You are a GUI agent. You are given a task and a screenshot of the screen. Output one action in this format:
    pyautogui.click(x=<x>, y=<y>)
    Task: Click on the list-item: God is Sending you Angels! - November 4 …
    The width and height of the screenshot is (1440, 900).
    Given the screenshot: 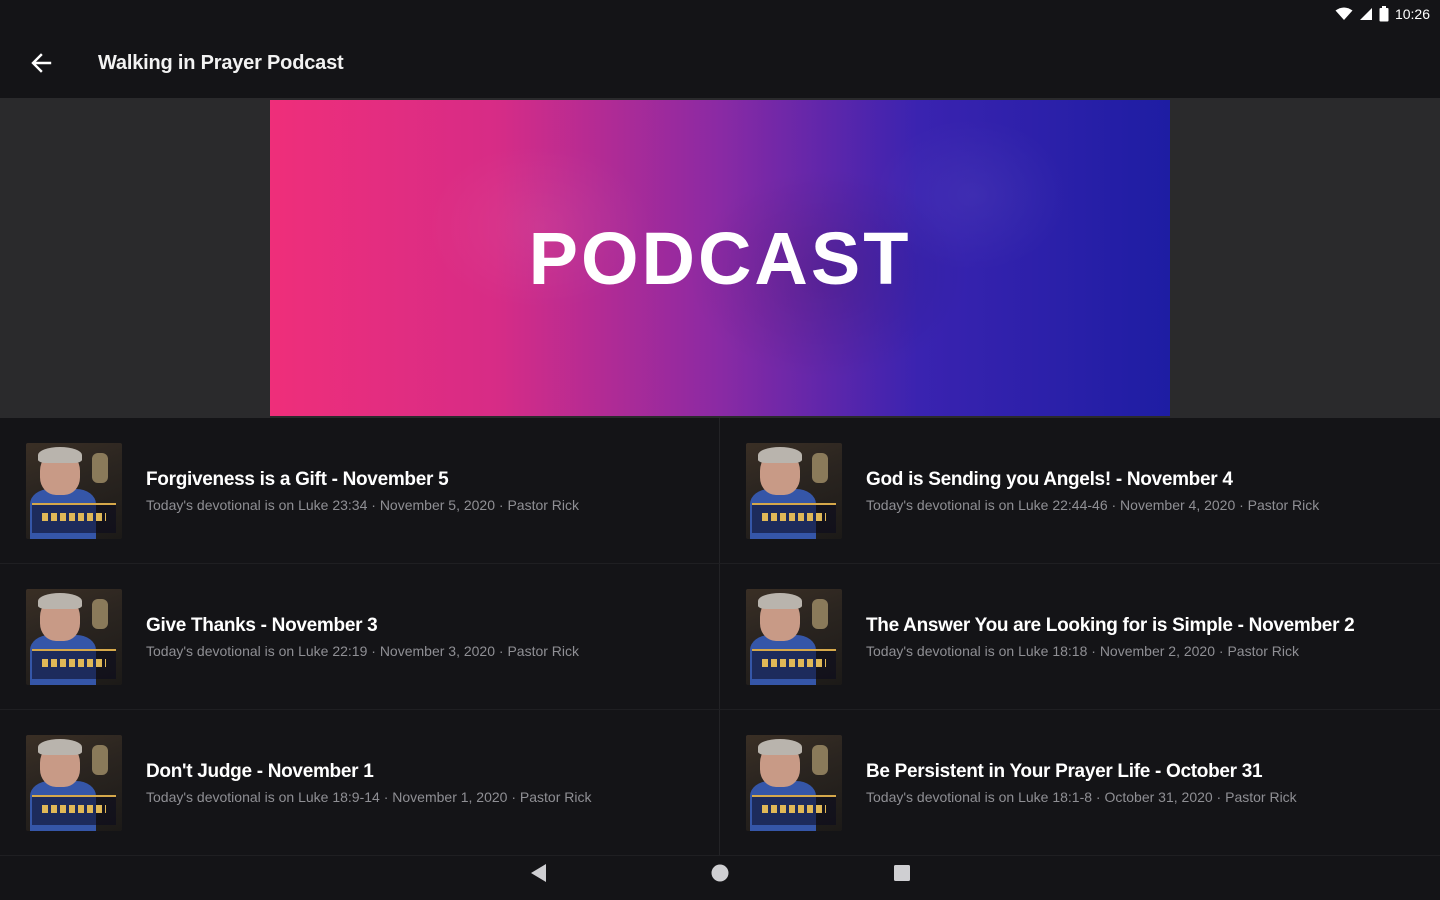 What is the action you would take?
    pyautogui.click(x=1080, y=491)
    